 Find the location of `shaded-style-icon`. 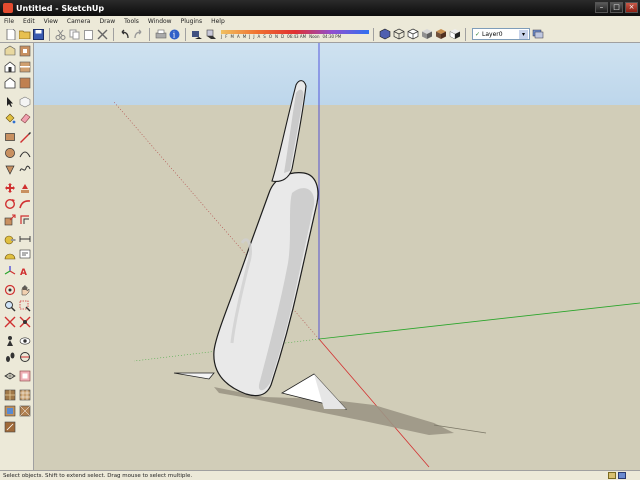

shaded-style-icon is located at coordinates (426, 34).